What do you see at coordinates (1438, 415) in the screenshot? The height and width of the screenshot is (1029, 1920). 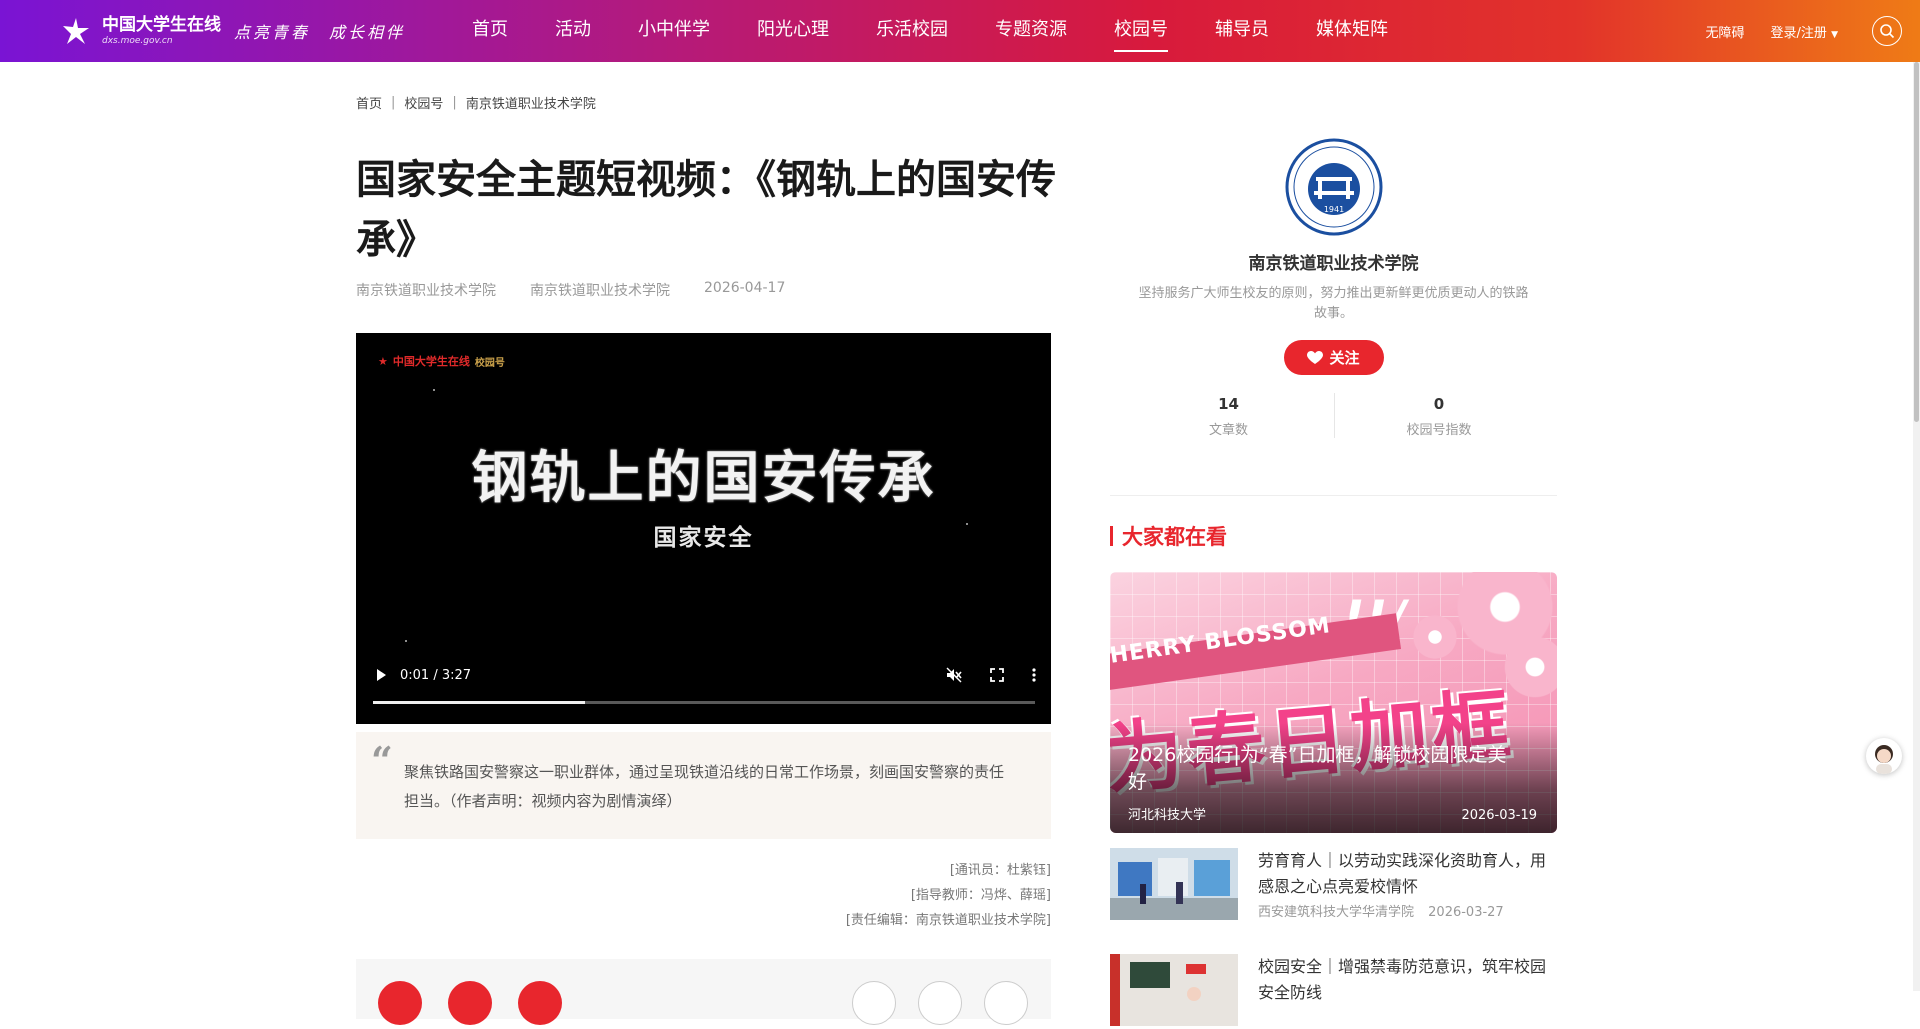 I see `stat-index: 0 校园号指数` at bounding box center [1438, 415].